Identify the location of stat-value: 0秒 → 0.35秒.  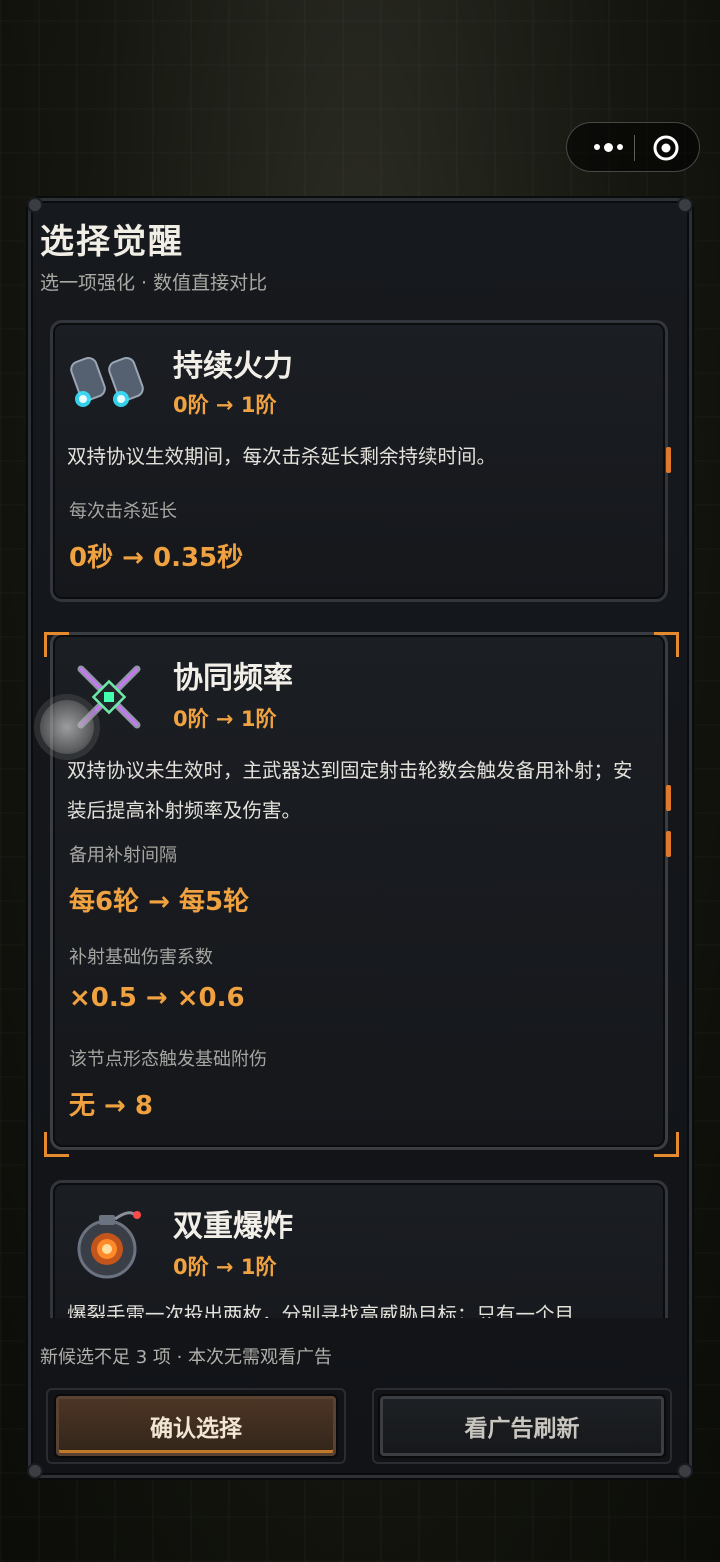
(156, 558).